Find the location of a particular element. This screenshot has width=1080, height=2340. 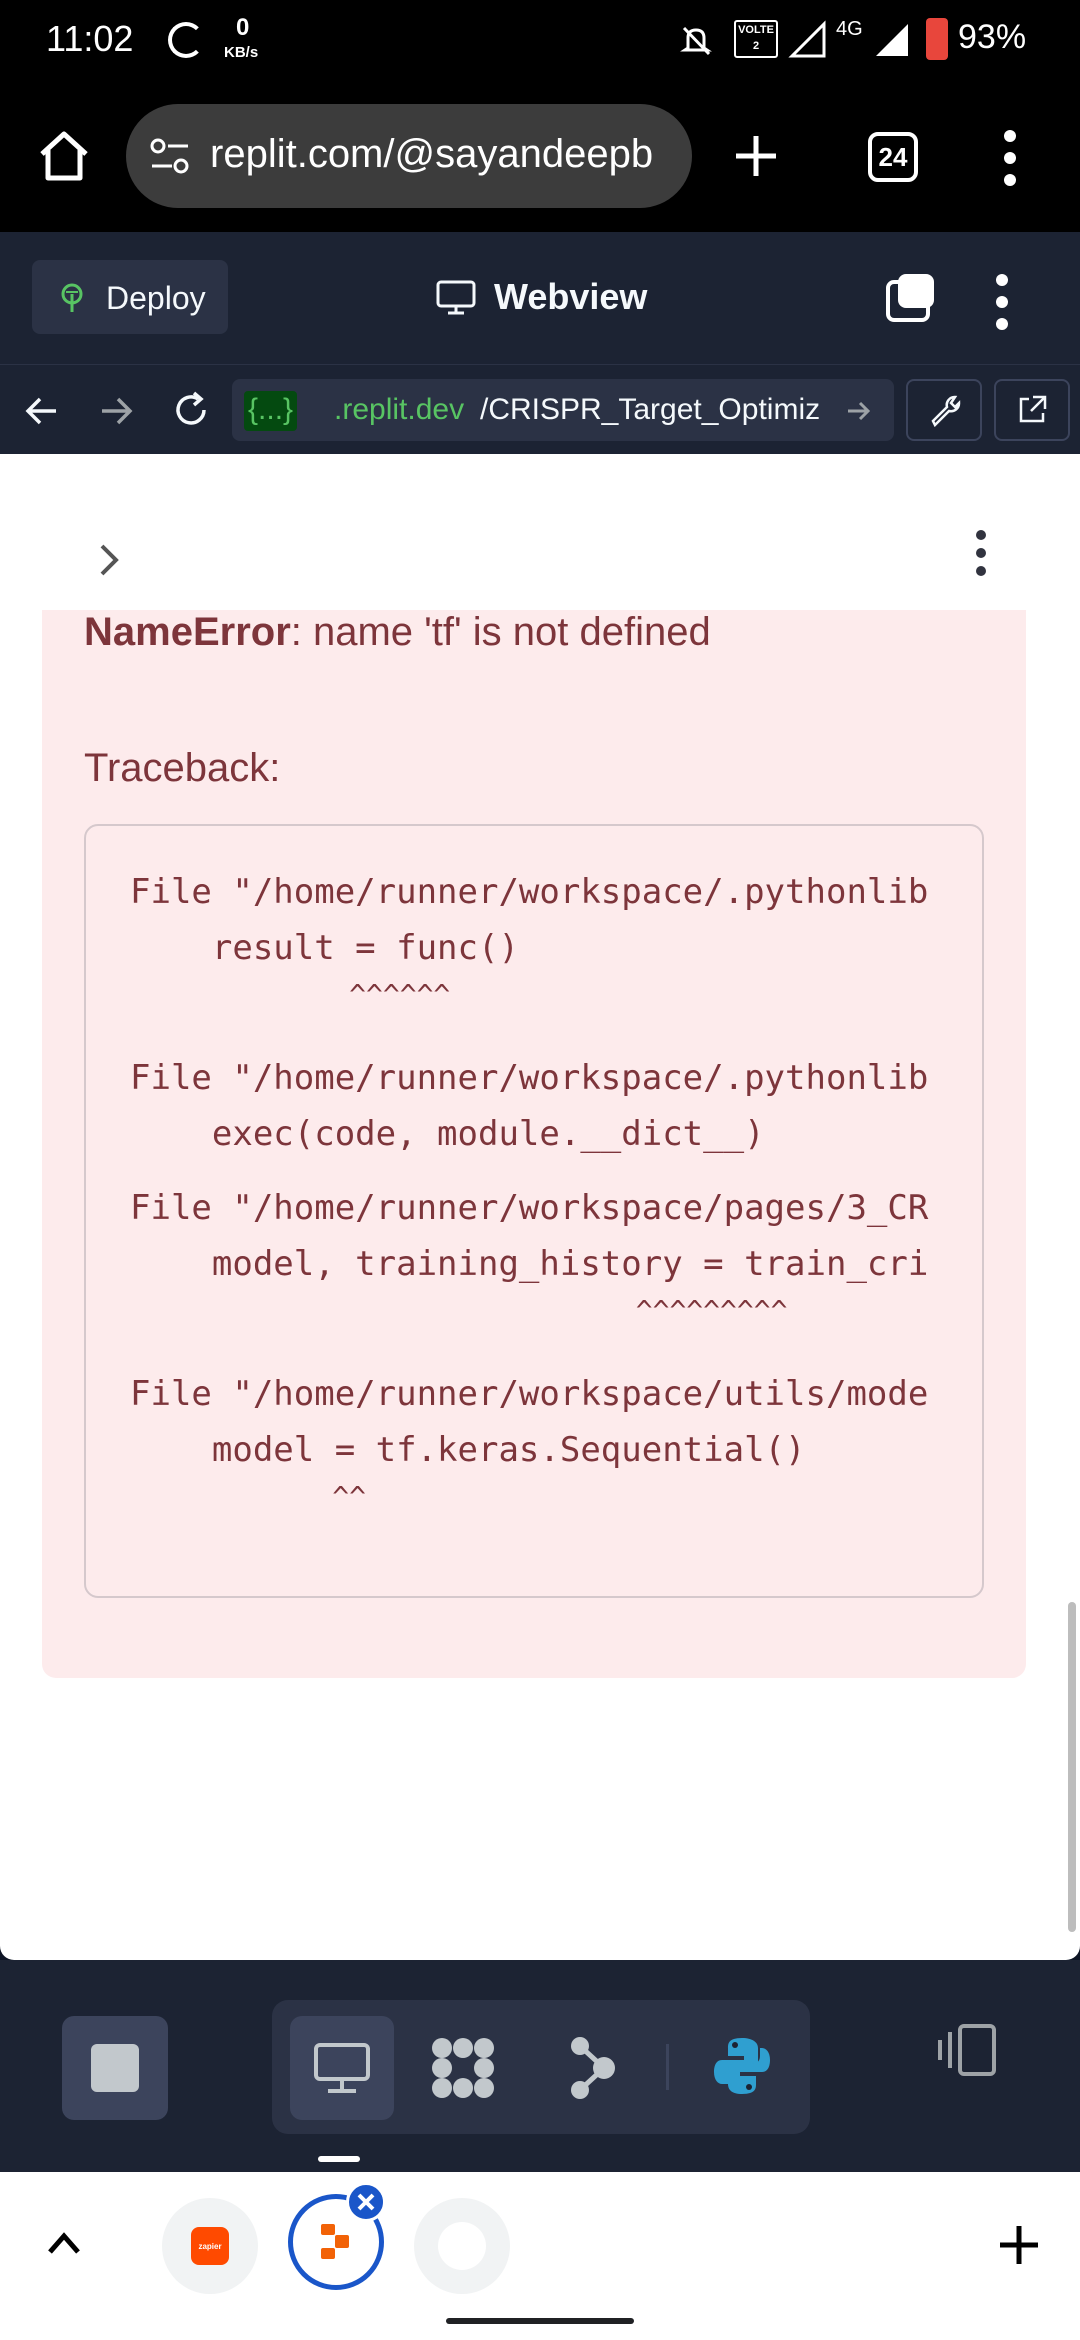

tool-switcher is located at coordinates (541, 2067).